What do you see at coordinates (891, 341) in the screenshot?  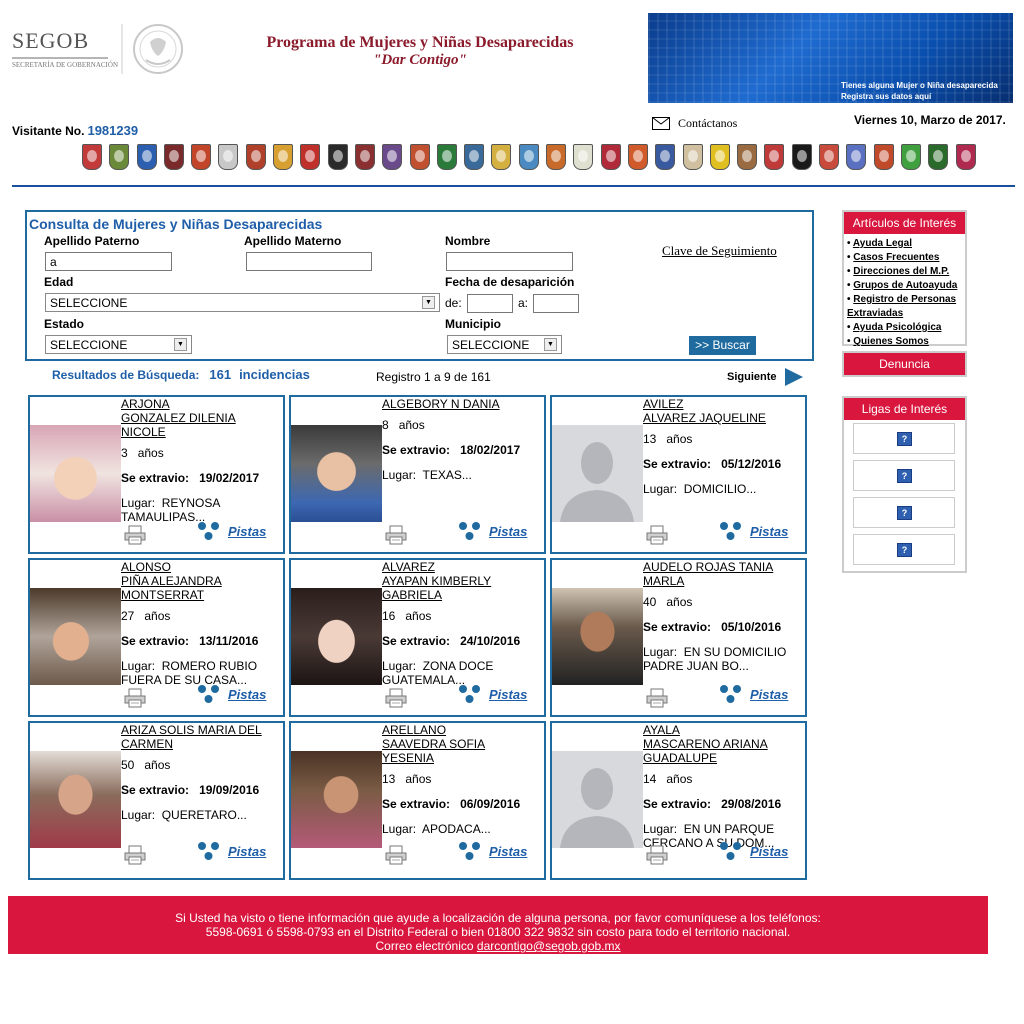 I see `articulo-link: Quienes Somos` at bounding box center [891, 341].